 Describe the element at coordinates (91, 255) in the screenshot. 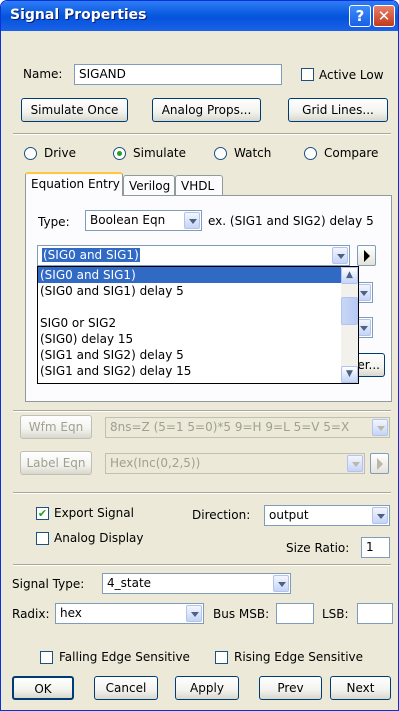

I see `equation-value: (SIG0 and SIG1)` at that location.